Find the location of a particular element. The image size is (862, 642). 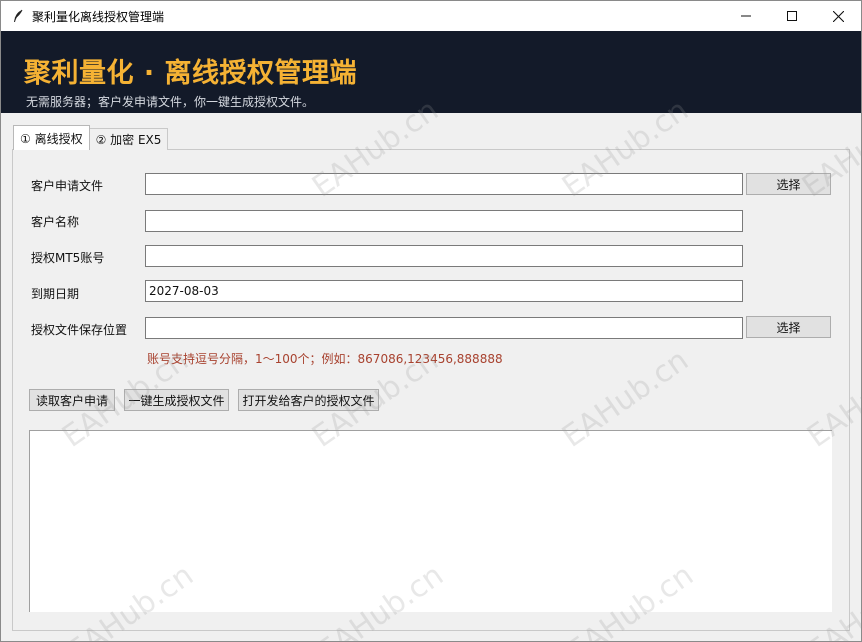

feather-icon is located at coordinates (18, 16).